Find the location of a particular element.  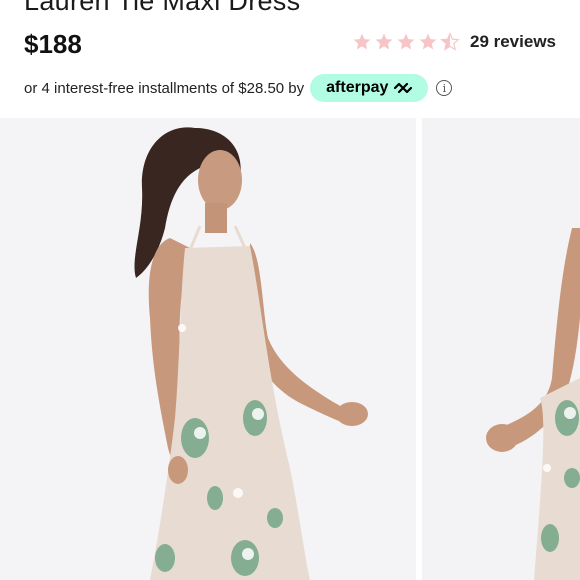

model-dress-illustration-partial is located at coordinates (533, 404).